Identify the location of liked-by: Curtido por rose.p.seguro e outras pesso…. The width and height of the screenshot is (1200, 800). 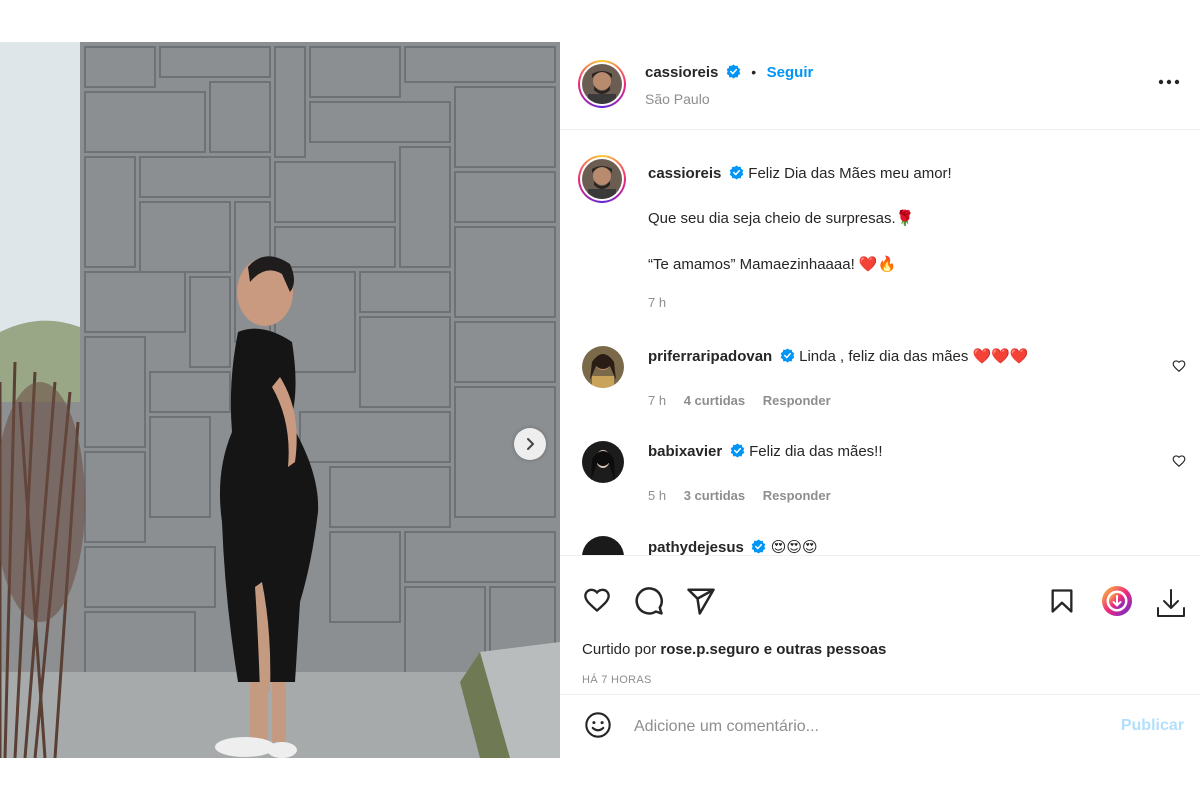
(734, 649).